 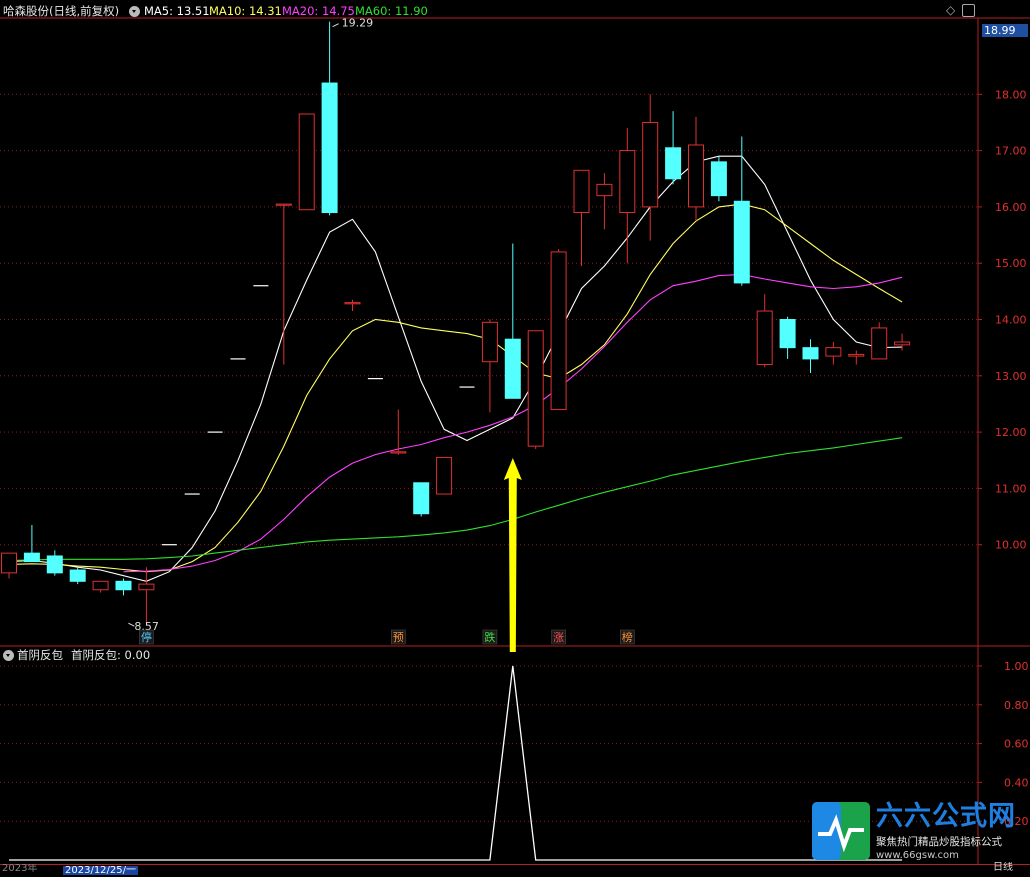 I want to click on ma-line-ma60, so click(x=455, y=499).